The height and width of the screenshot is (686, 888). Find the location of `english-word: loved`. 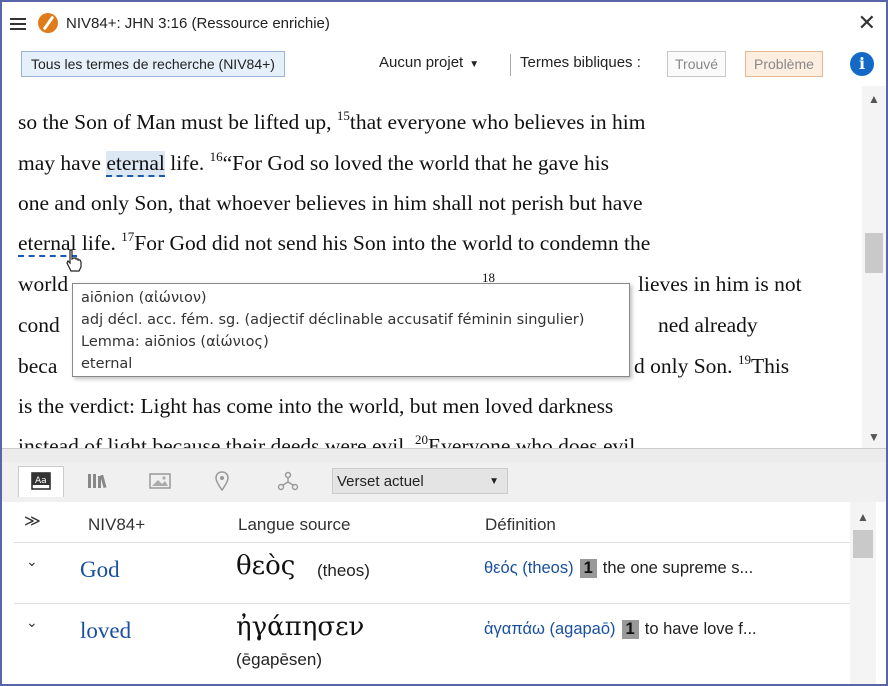

english-word: loved is located at coordinates (105, 631).